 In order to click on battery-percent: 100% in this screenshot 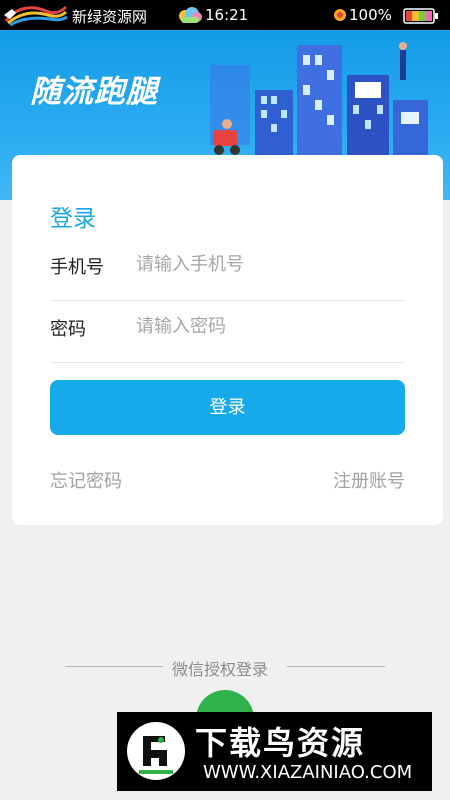, I will do `click(370, 15)`.